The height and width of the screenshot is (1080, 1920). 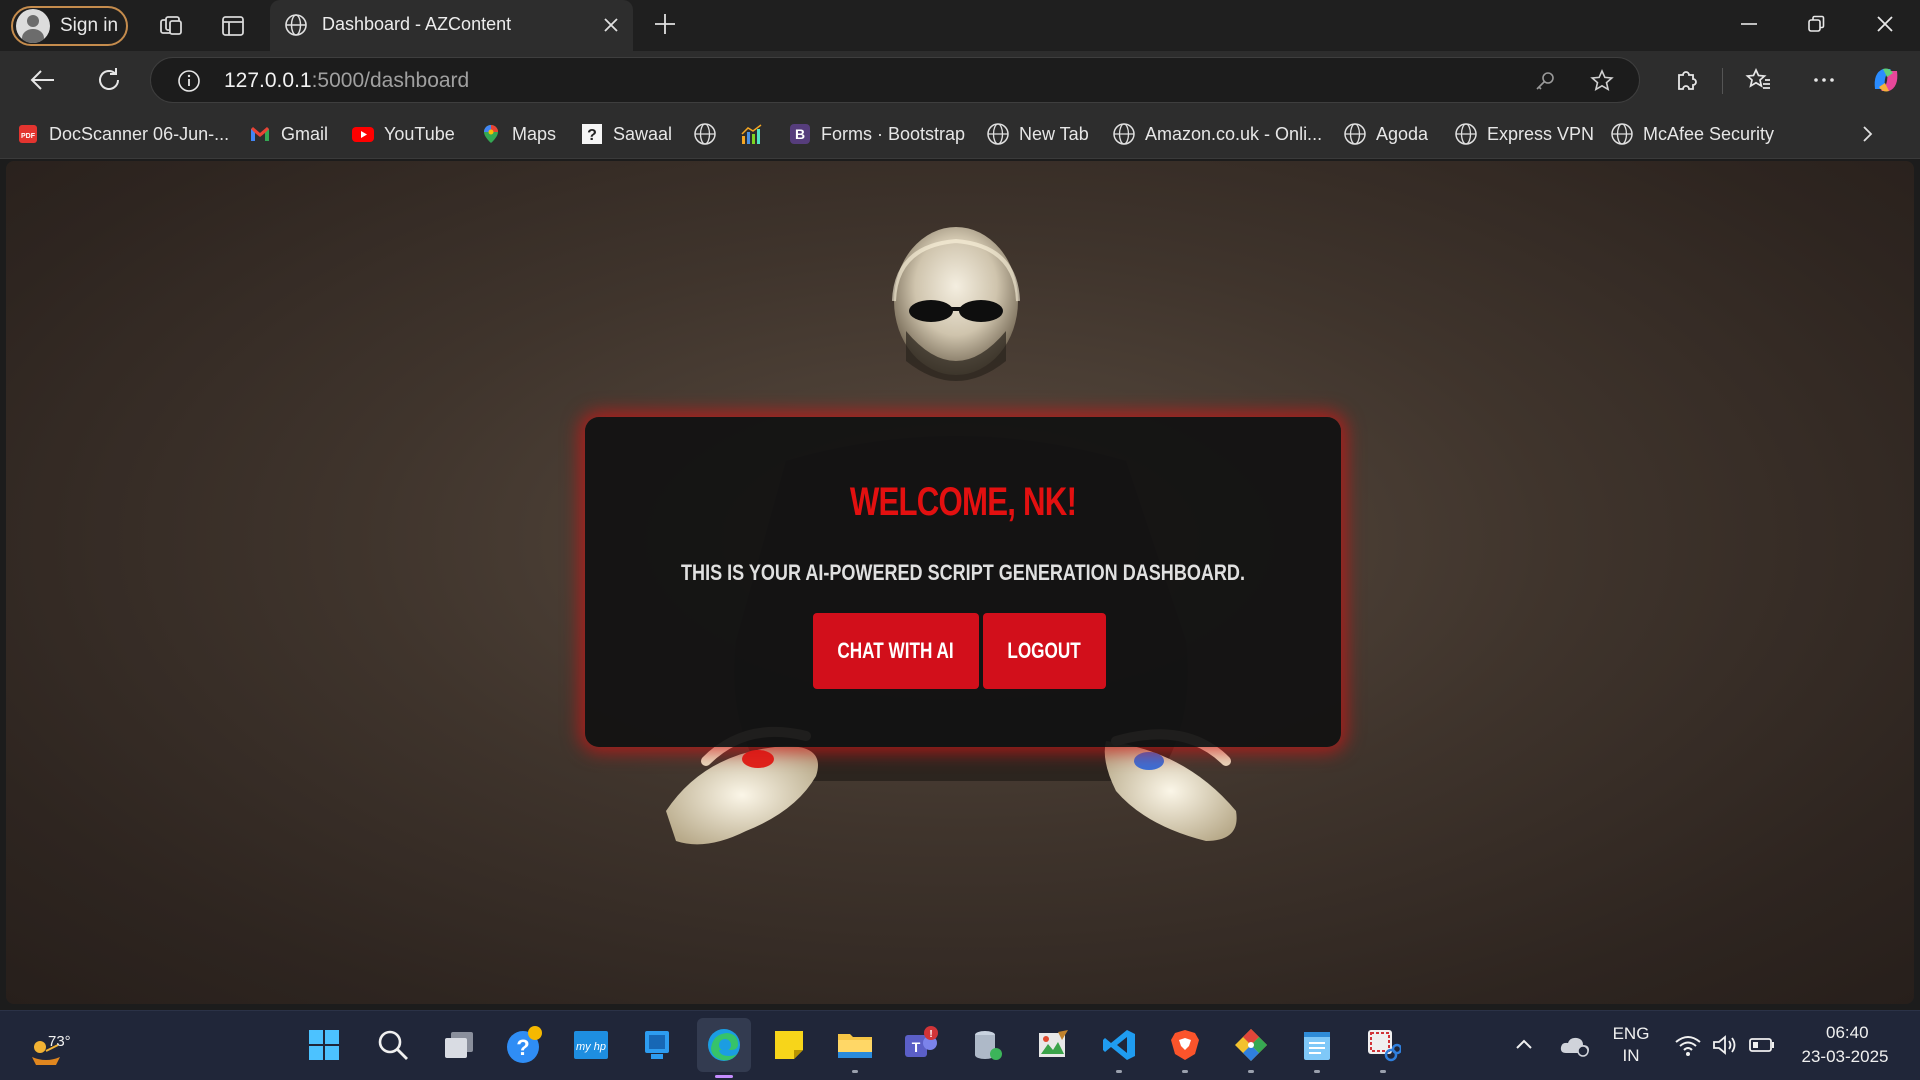 What do you see at coordinates (742, 795) in the screenshot?
I see `left-hand` at bounding box center [742, 795].